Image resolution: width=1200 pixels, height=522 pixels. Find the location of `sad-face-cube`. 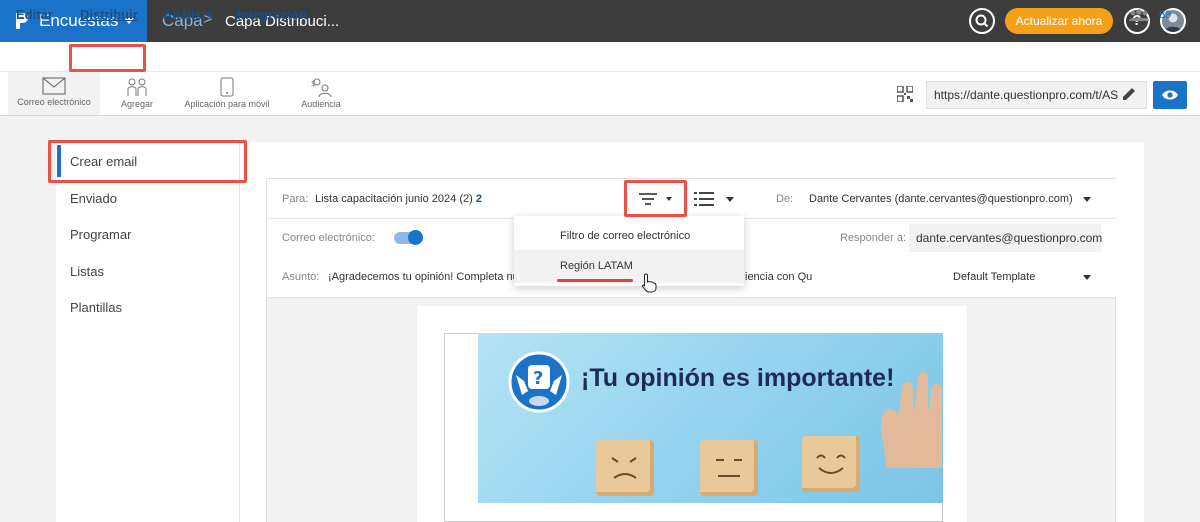

sad-face-cube is located at coordinates (625, 468).